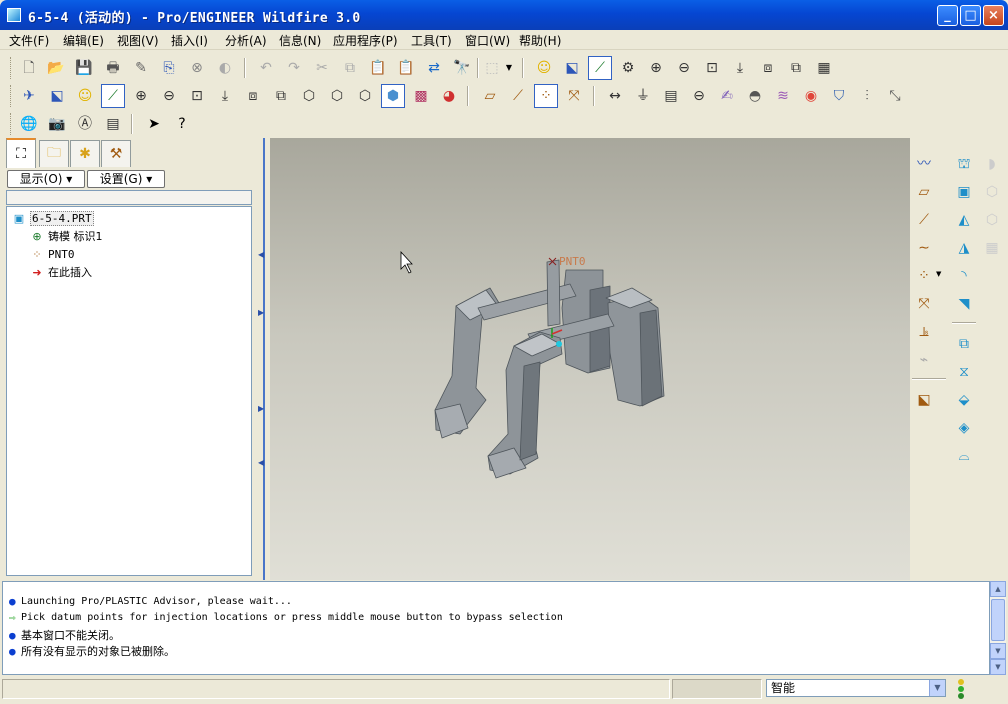  I want to click on boundary-blend-icon: ⌓, so click(964, 456).